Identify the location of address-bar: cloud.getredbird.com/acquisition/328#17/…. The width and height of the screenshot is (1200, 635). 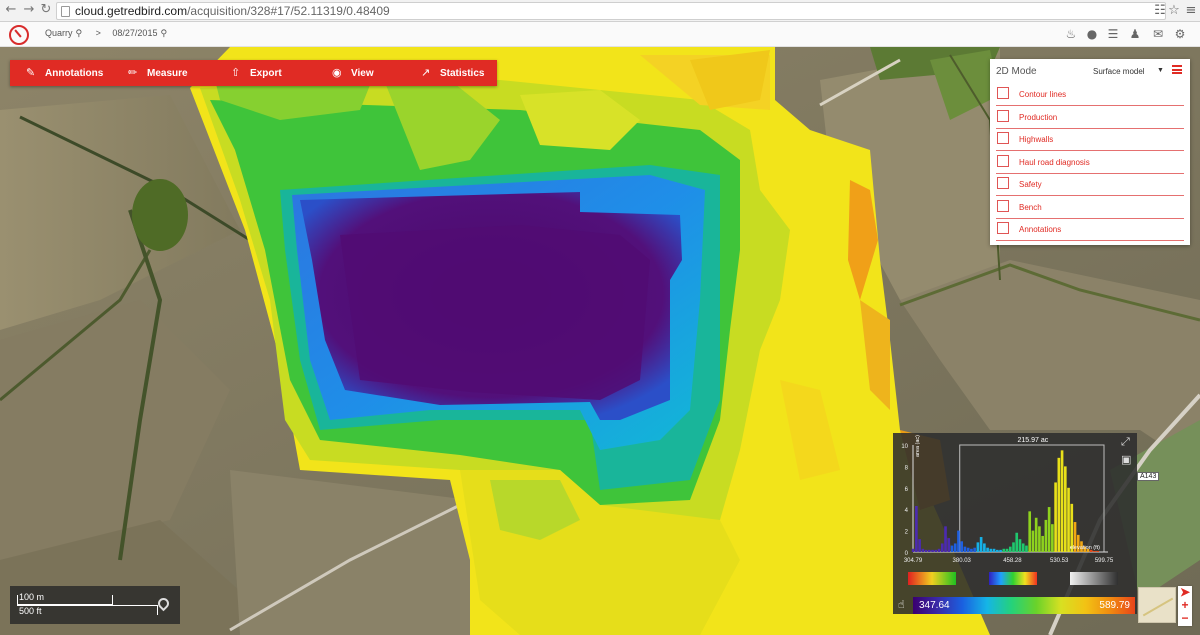
(611, 11).